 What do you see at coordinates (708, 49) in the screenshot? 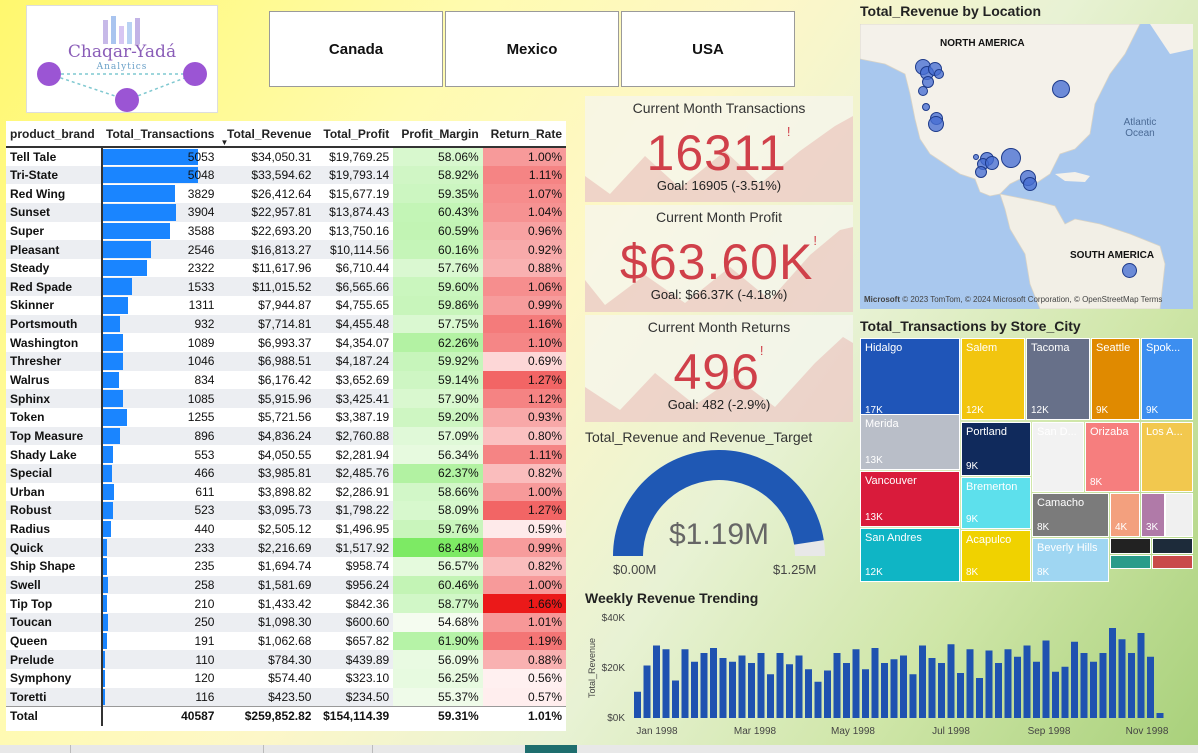
I see `slicer-usa-button: USA` at bounding box center [708, 49].